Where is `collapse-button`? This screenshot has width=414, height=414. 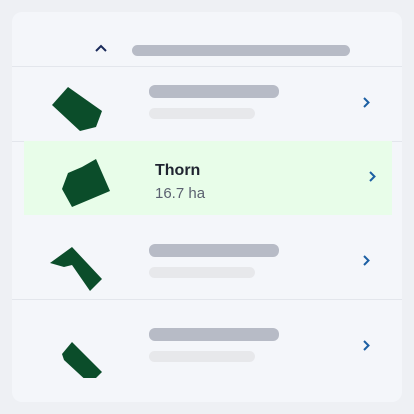 collapse-button is located at coordinates (101, 48).